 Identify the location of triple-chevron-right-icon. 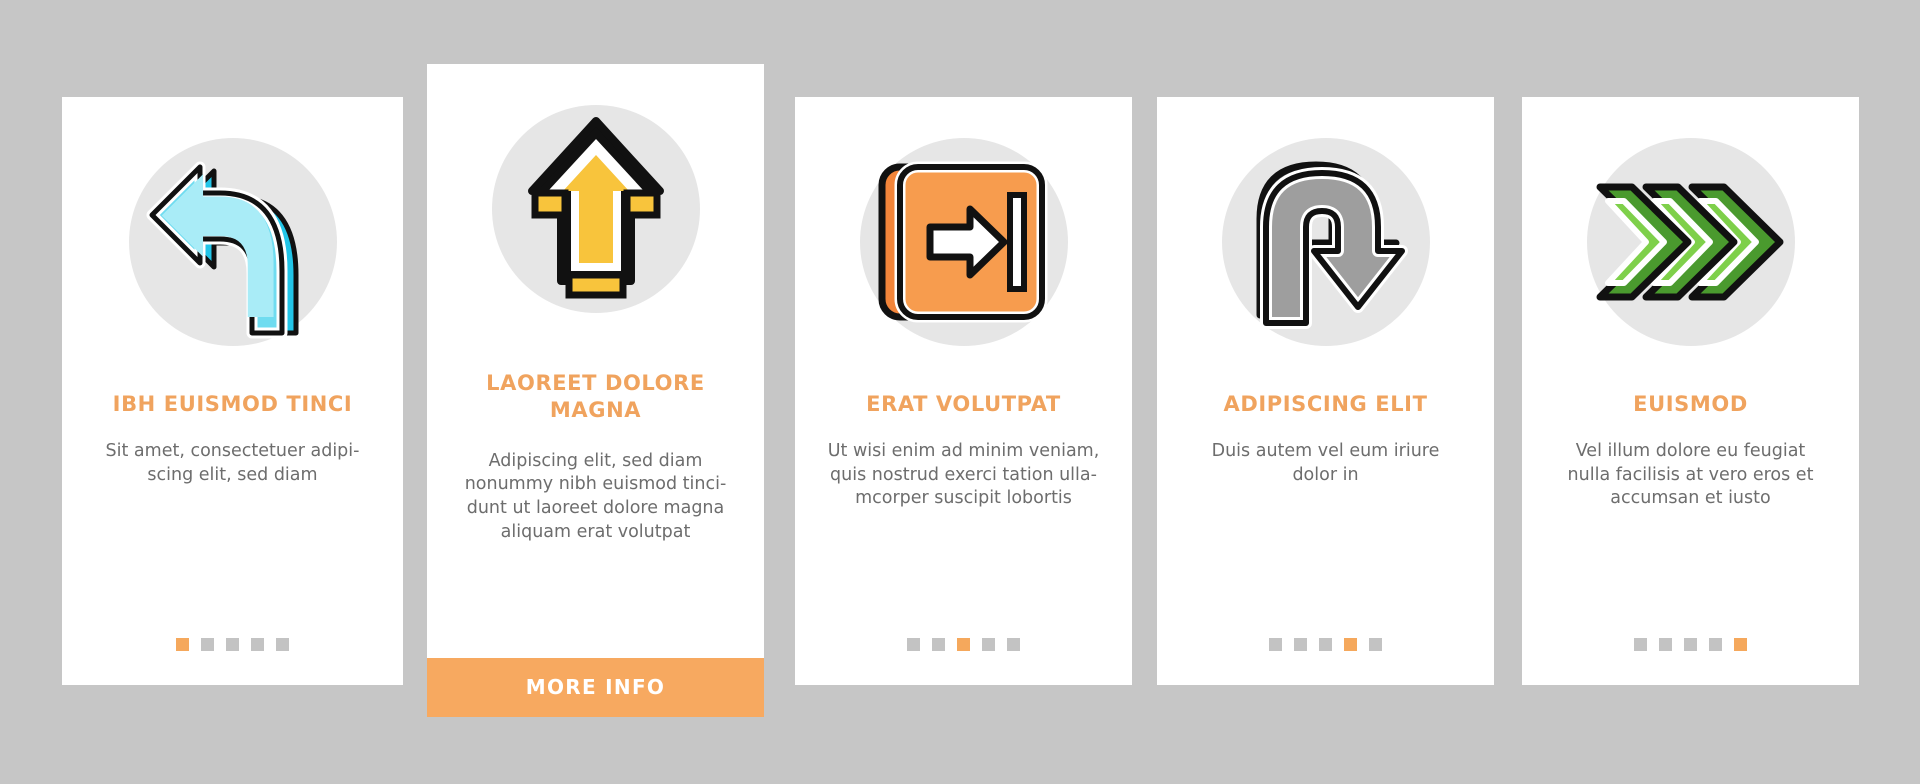
(1689, 242).